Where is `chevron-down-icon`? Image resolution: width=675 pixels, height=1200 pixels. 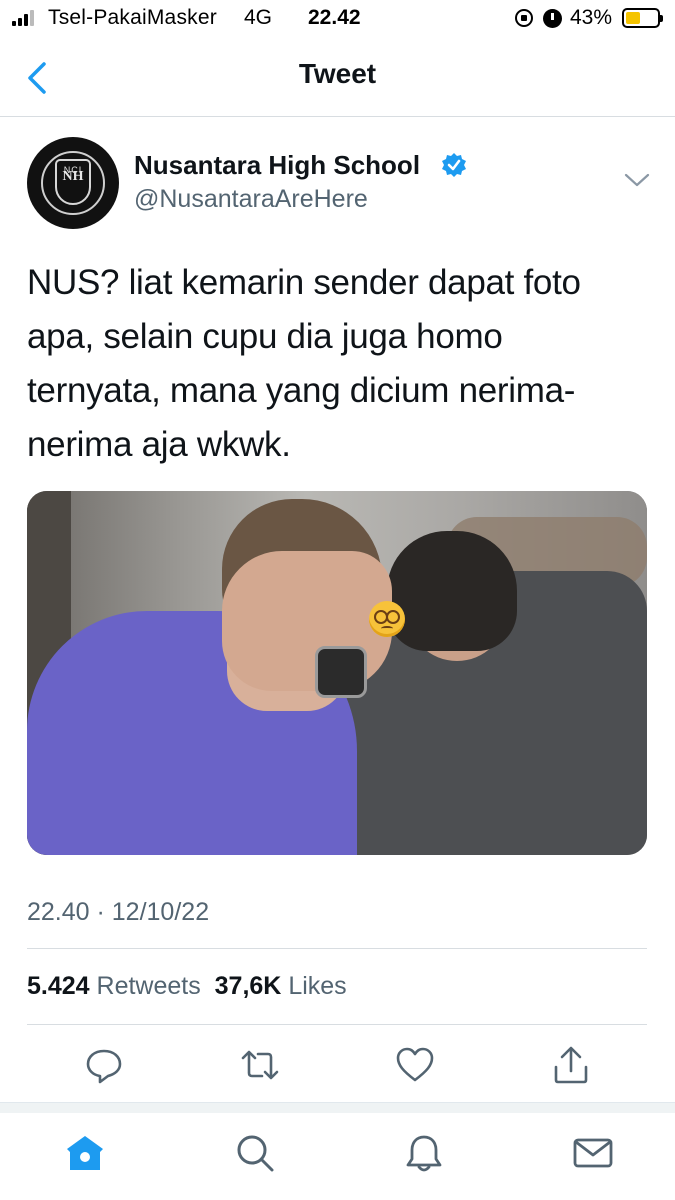 chevron-down-icon is located at coordinates (637, 180).